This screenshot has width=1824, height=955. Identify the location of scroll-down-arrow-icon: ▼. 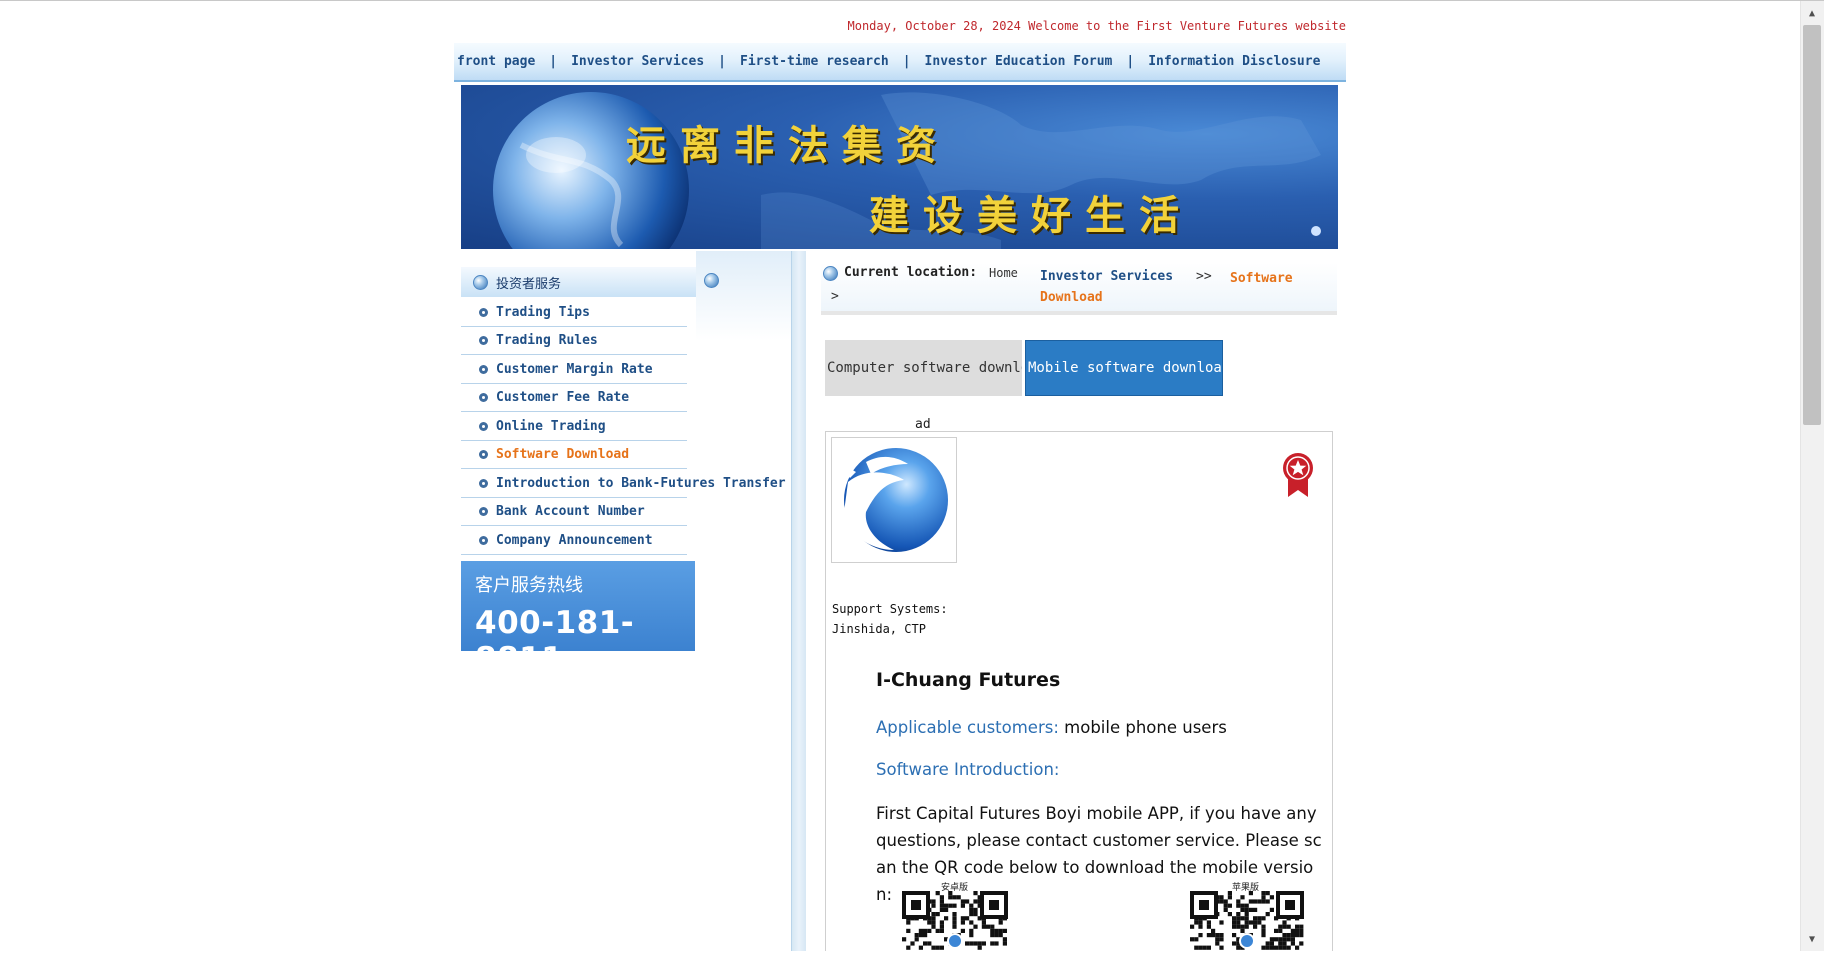
(1812, 939).